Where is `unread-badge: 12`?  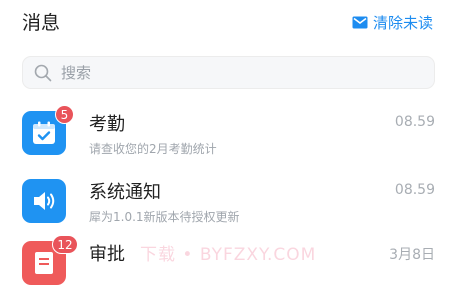 unread-badge: 12 is located at coordinates (65, 244).